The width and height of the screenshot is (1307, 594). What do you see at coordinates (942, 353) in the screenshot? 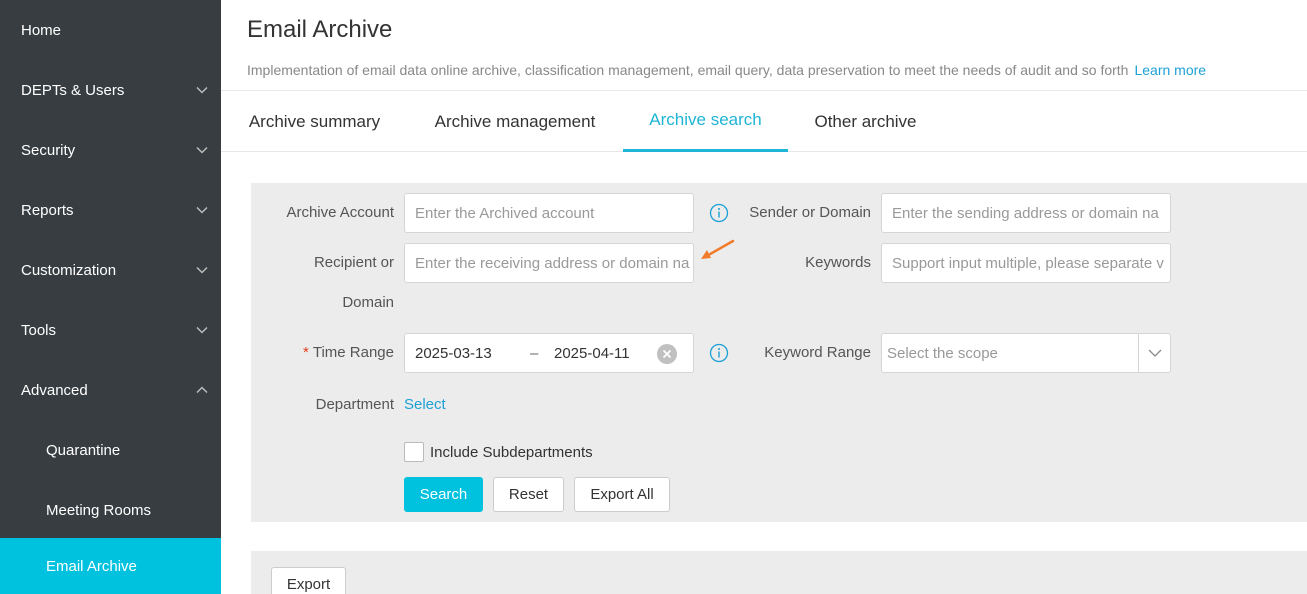
I see `keyword-range-placeholder: Select the scope` at bounding box center [942, 353].